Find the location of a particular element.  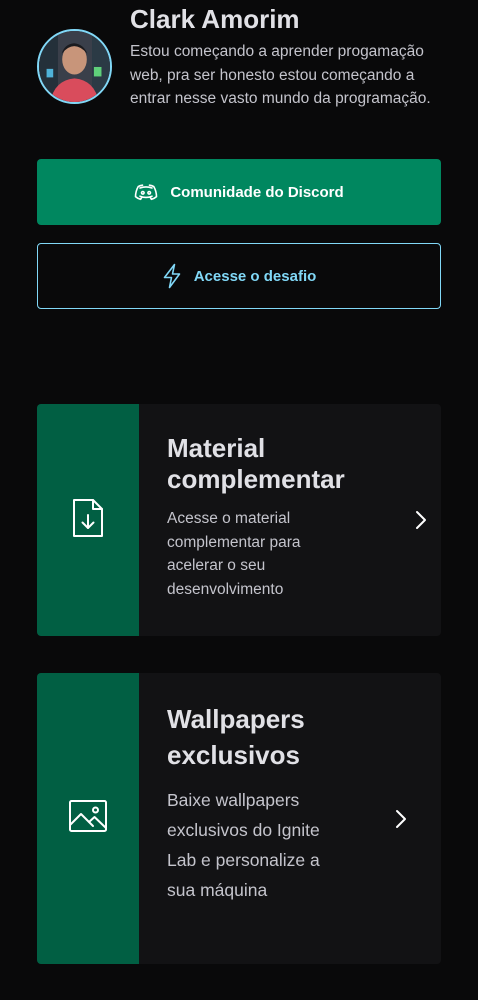

discord-button-label: Comunidade do Discord is located at coordinates (257, 192).